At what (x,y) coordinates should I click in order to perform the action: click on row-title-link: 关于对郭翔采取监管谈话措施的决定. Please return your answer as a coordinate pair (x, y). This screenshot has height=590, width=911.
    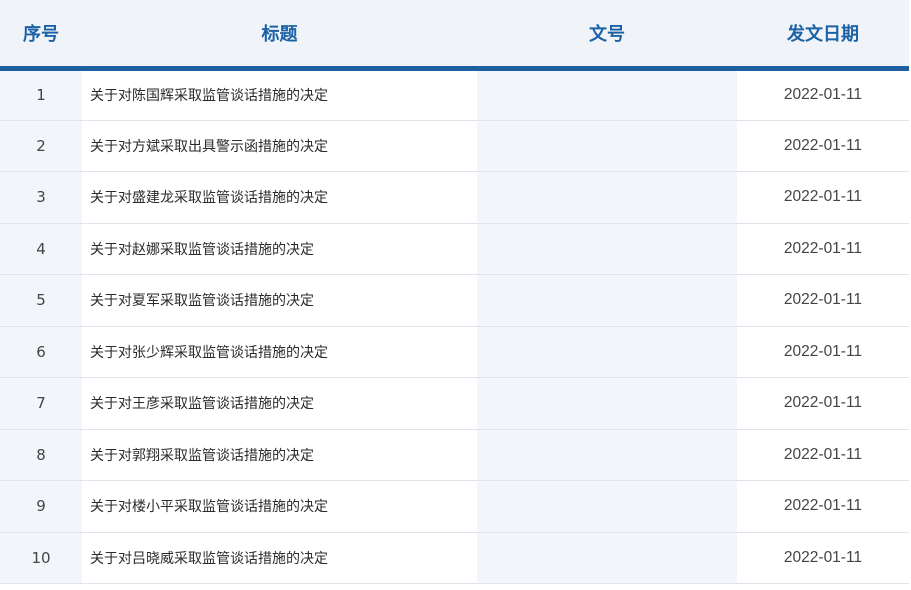
    Looking at the image, I should click on (279, 455).